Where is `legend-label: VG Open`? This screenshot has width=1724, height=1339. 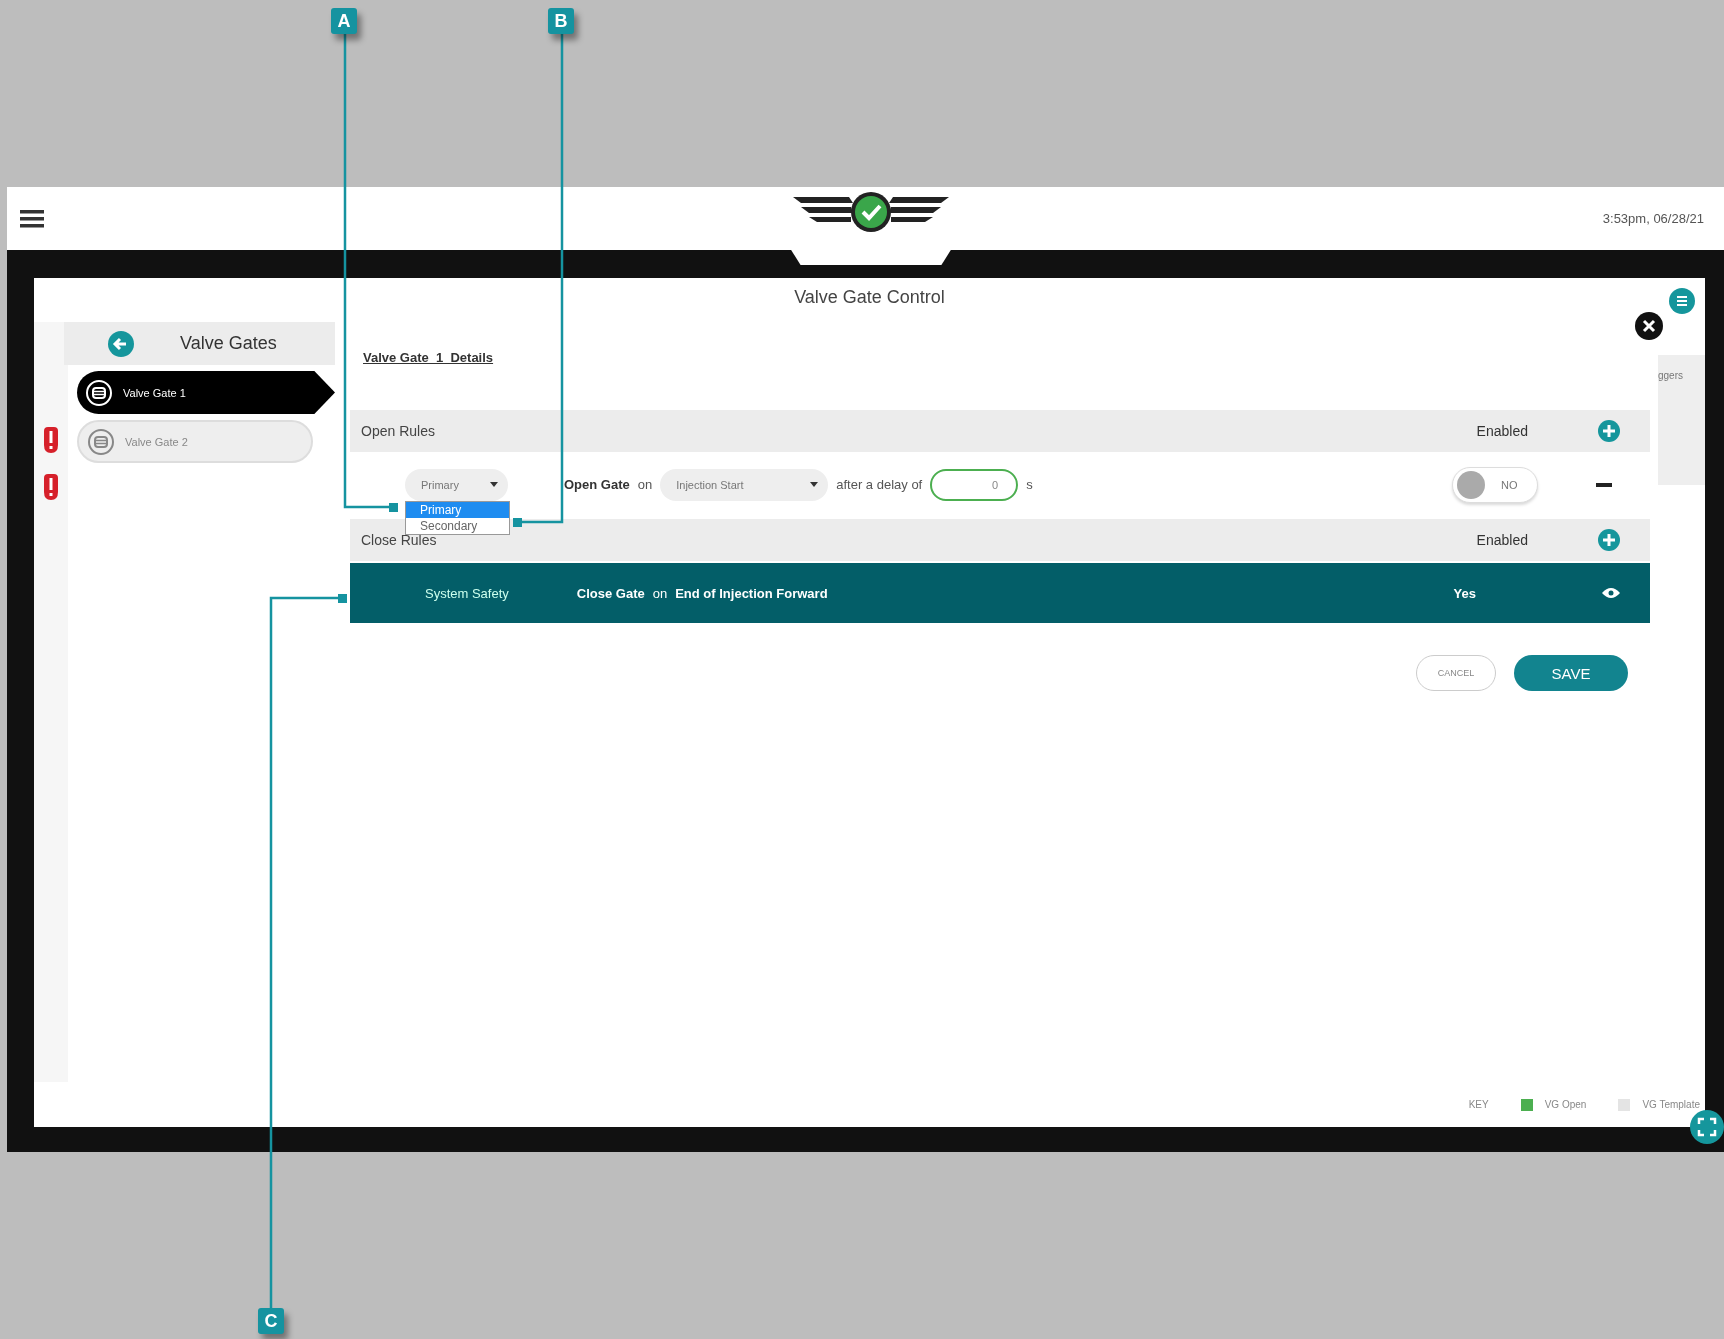 legend-label: VG Open is located at coordinates (1565, 1104).